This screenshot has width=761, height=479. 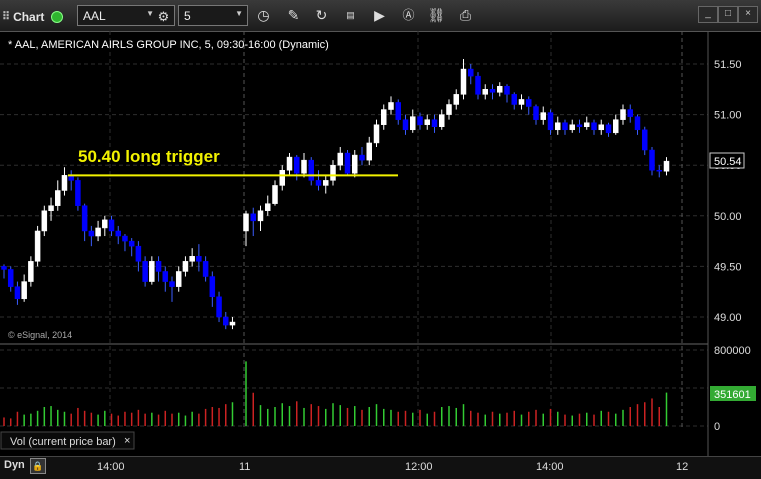 I want to click on last-volume-label: 351601, so click(x=732, y=395).